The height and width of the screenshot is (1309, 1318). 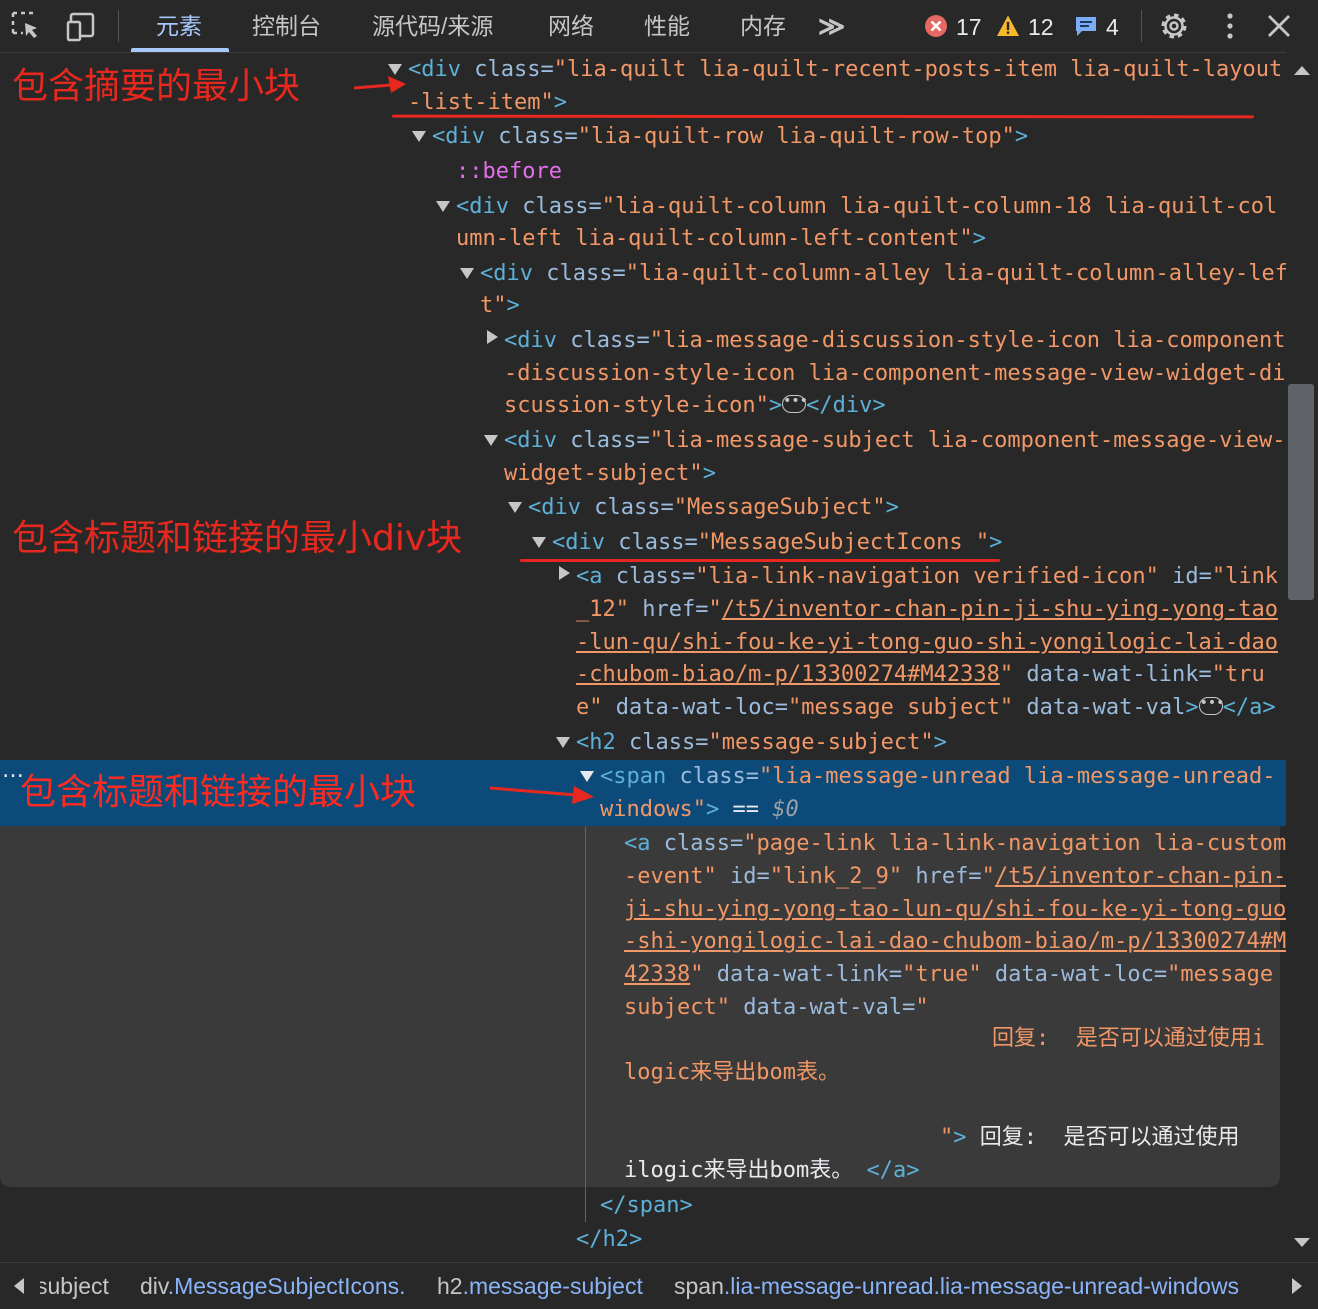 I want to click on breadcrumb-scroll-left-icon, so click(x=19, y=1286).